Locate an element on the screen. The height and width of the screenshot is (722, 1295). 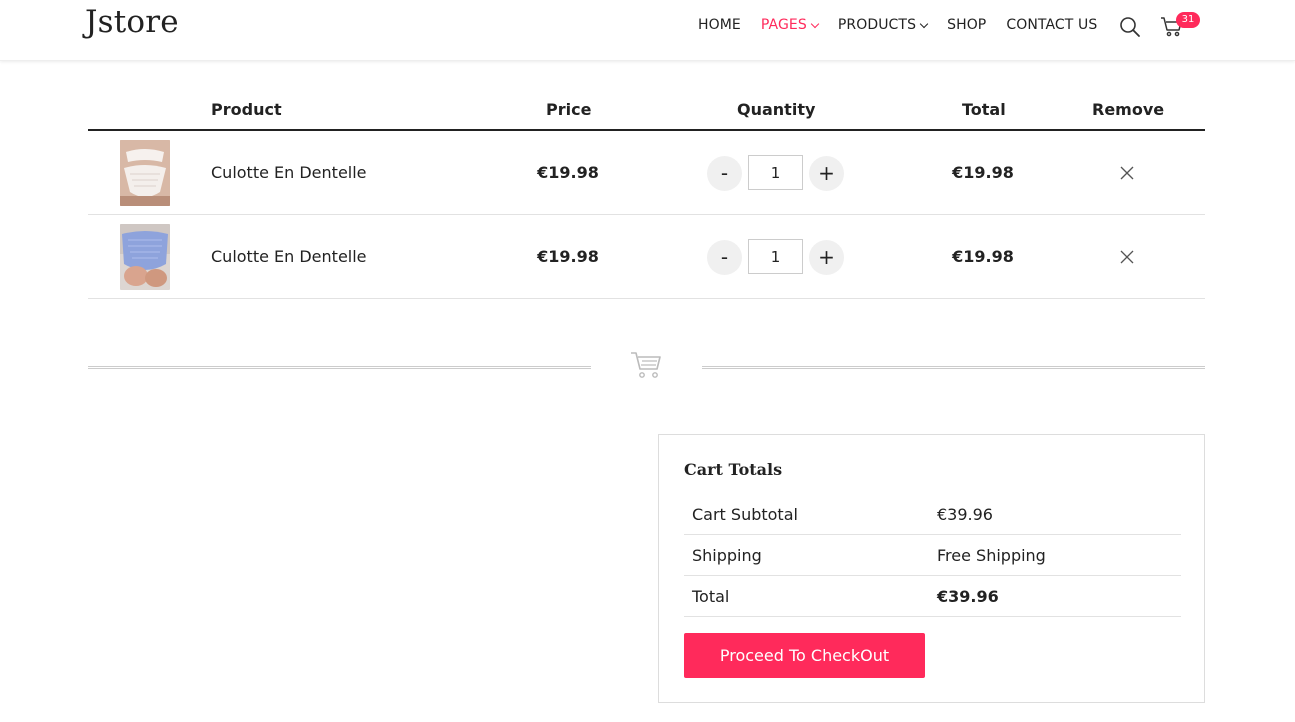
proceed-to-checkout-button: Proceed To CheckOut is located at coordinates (804, 655).